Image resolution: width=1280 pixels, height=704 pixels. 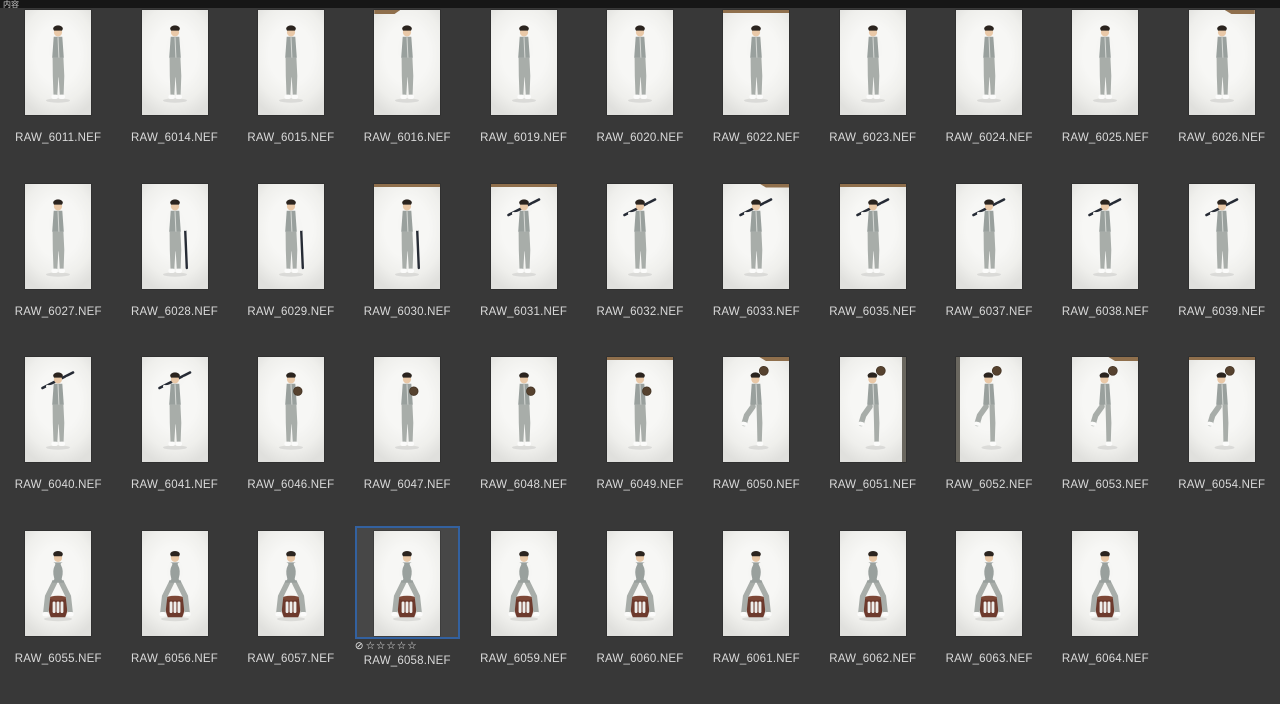 I want to click on thumbnail-cell: ⊘☆☆☆☆☆ RAW_6046.NEF, so click(x=291, y=444).